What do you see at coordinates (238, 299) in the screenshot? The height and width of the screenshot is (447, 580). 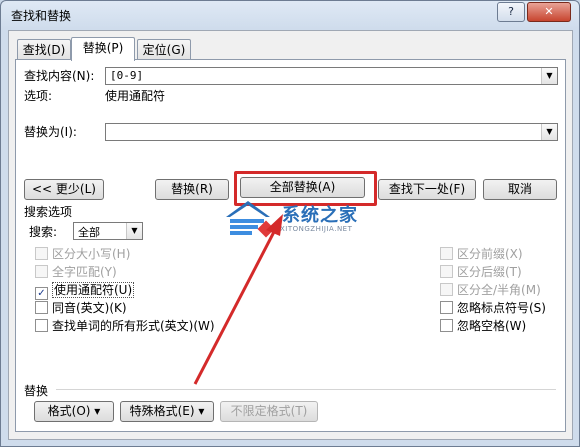 I see `annotation-arrow-icon` at bounding box center [238, 299].